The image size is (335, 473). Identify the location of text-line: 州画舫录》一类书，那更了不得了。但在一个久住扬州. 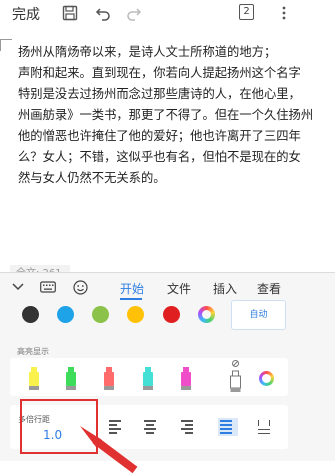
(166, 115).